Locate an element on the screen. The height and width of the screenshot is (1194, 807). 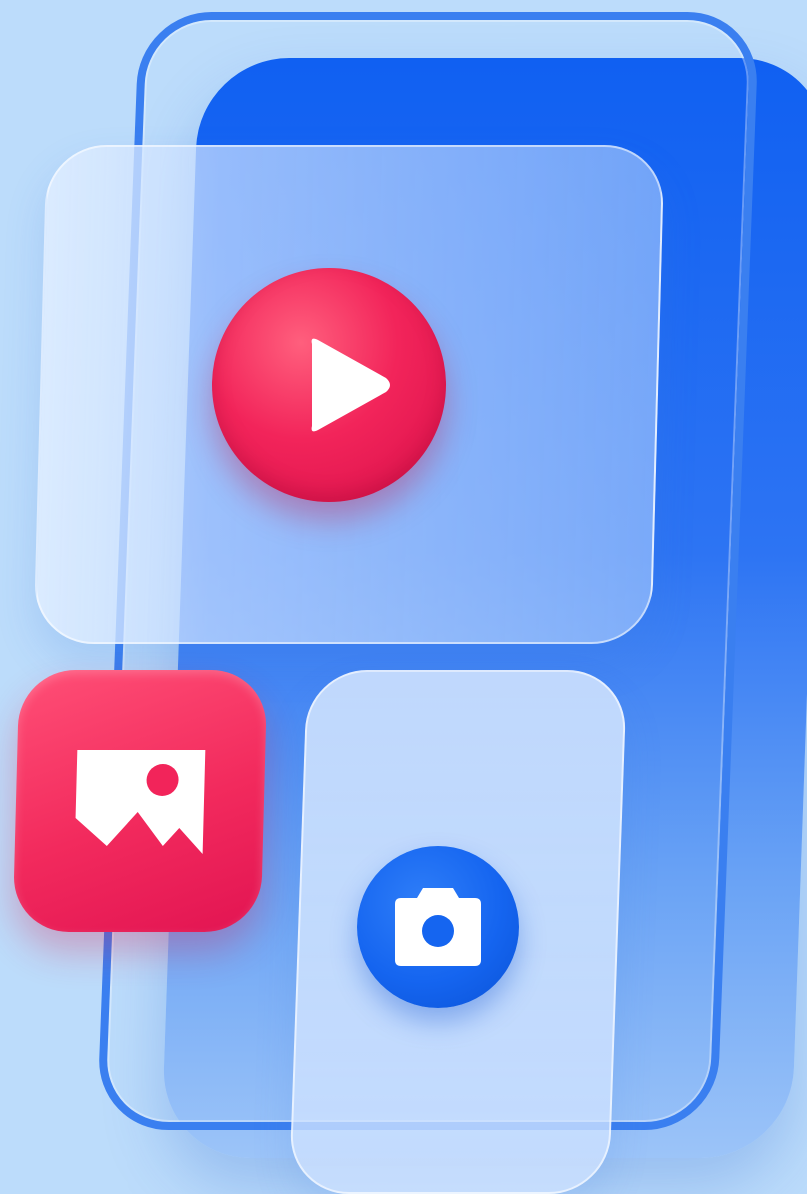
camera-button is located at coordinates (438, 927).